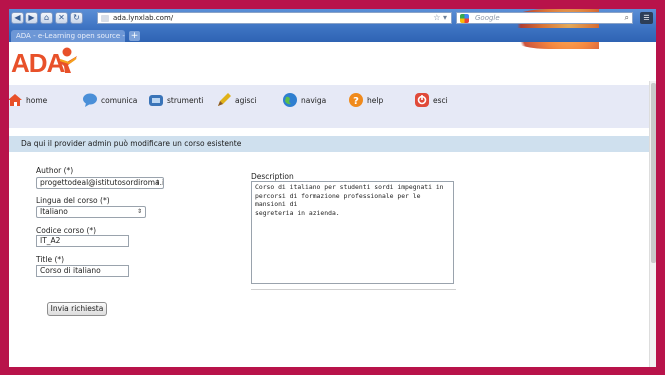 The image size is (665, 375). What do you see at coordinates (246, 100) in the screenshot?
I see `menu-label: agisci` at bounding box center [246, 100].